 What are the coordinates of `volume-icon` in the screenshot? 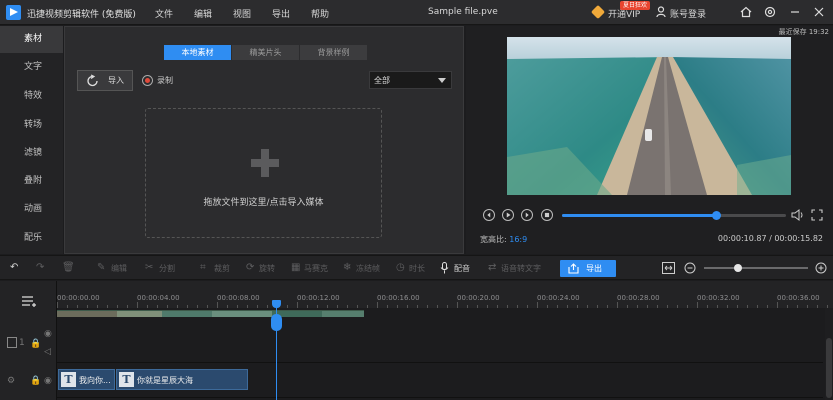 It's located at (798, 215).